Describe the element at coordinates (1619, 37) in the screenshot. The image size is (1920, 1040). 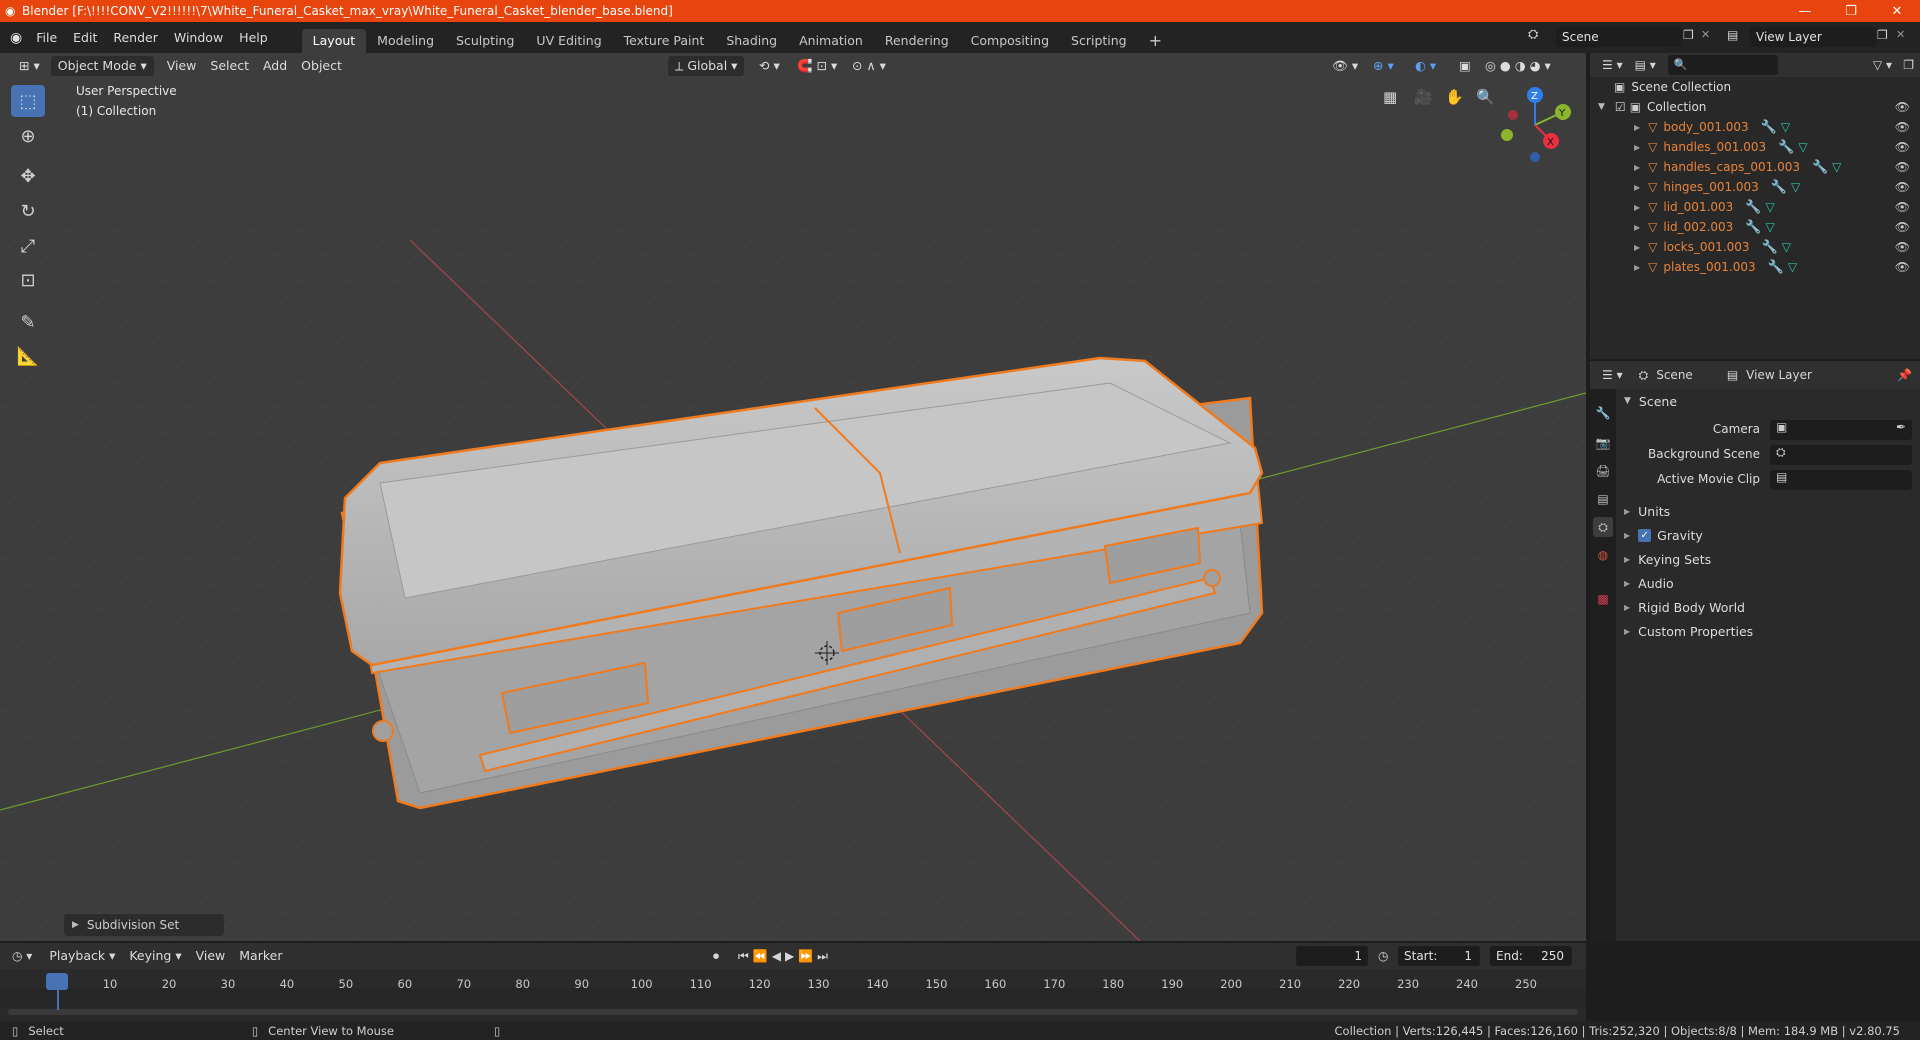
I see `scene-selector: Scene` at that location.